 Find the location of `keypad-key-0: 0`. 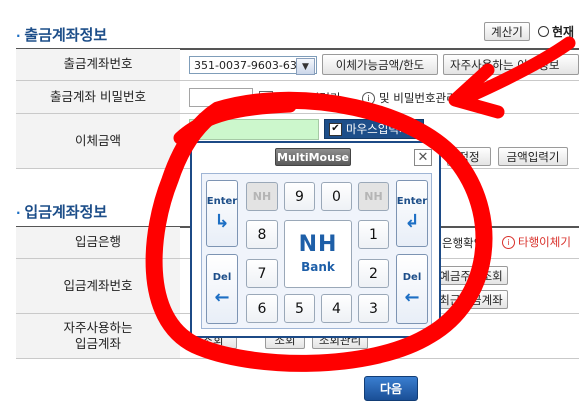

keypad-key-0: 0 is located at coordinates (336, 196).